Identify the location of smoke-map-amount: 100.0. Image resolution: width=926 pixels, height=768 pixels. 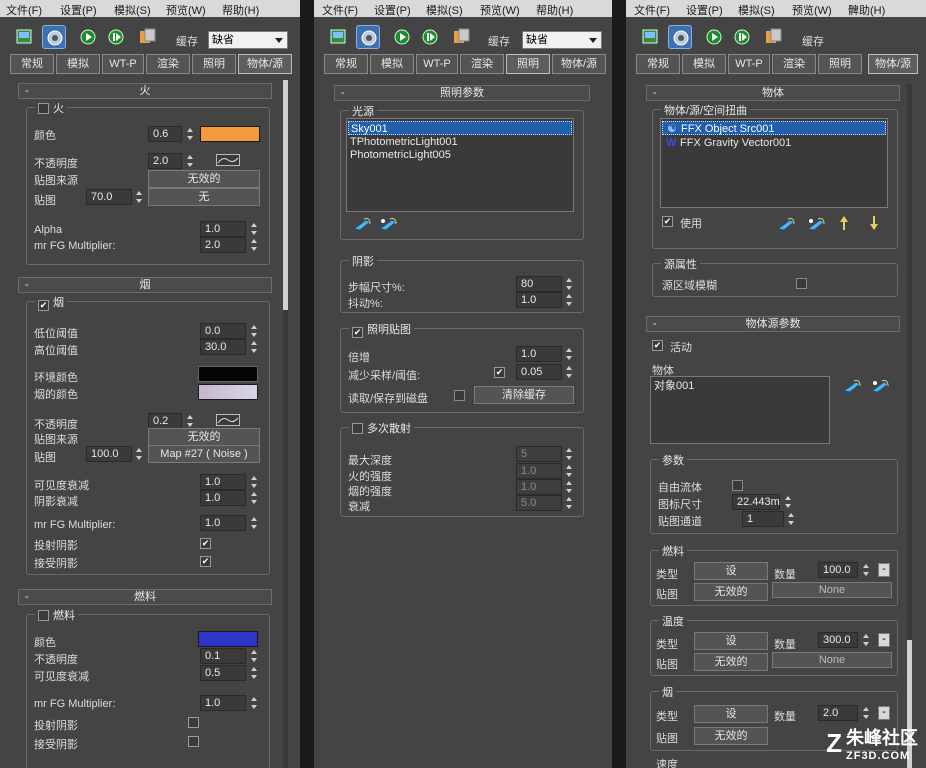
(109, 454).